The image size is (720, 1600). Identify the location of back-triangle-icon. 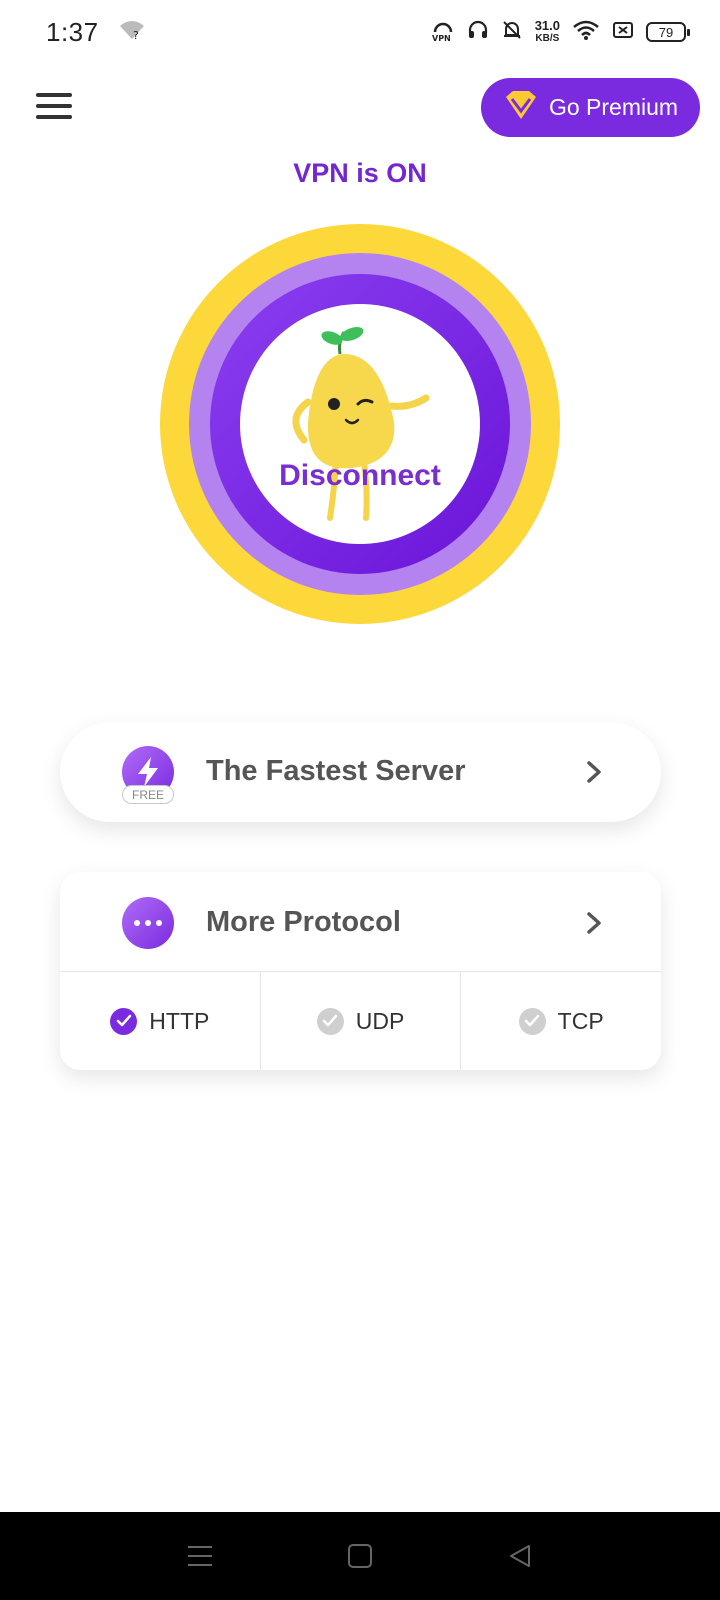
(520, 1556).